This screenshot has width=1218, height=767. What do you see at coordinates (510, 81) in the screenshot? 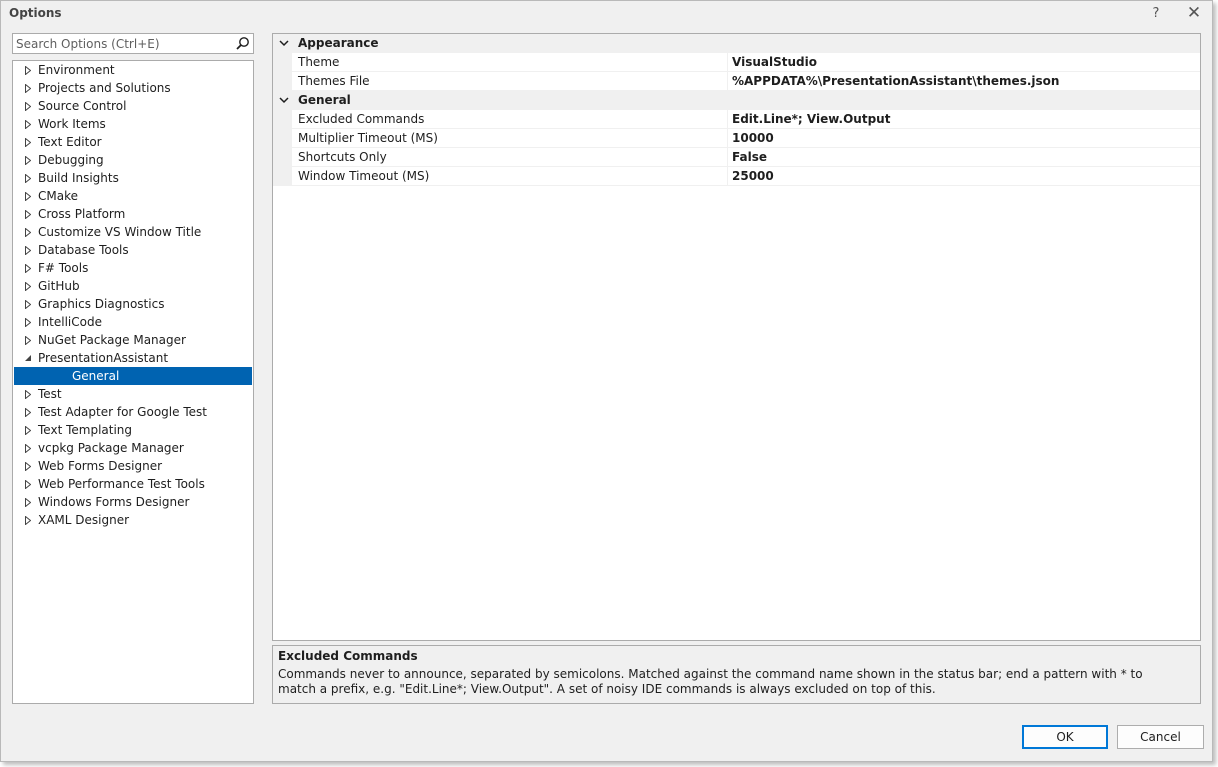
I see `property-name: Themes File` at bounding box center [510, 81].